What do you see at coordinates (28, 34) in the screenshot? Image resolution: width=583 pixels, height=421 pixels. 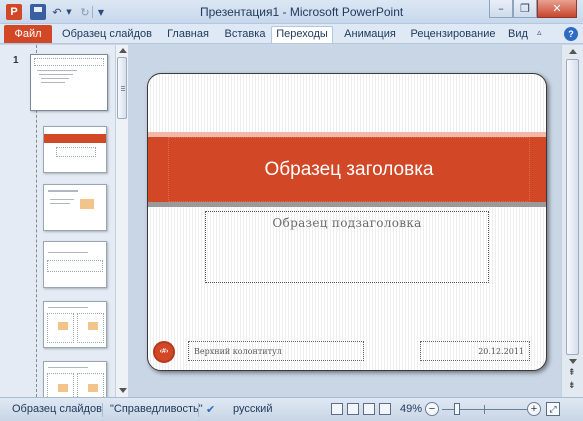 I see `tab-file: Файл` at bounding box center [28, 34].